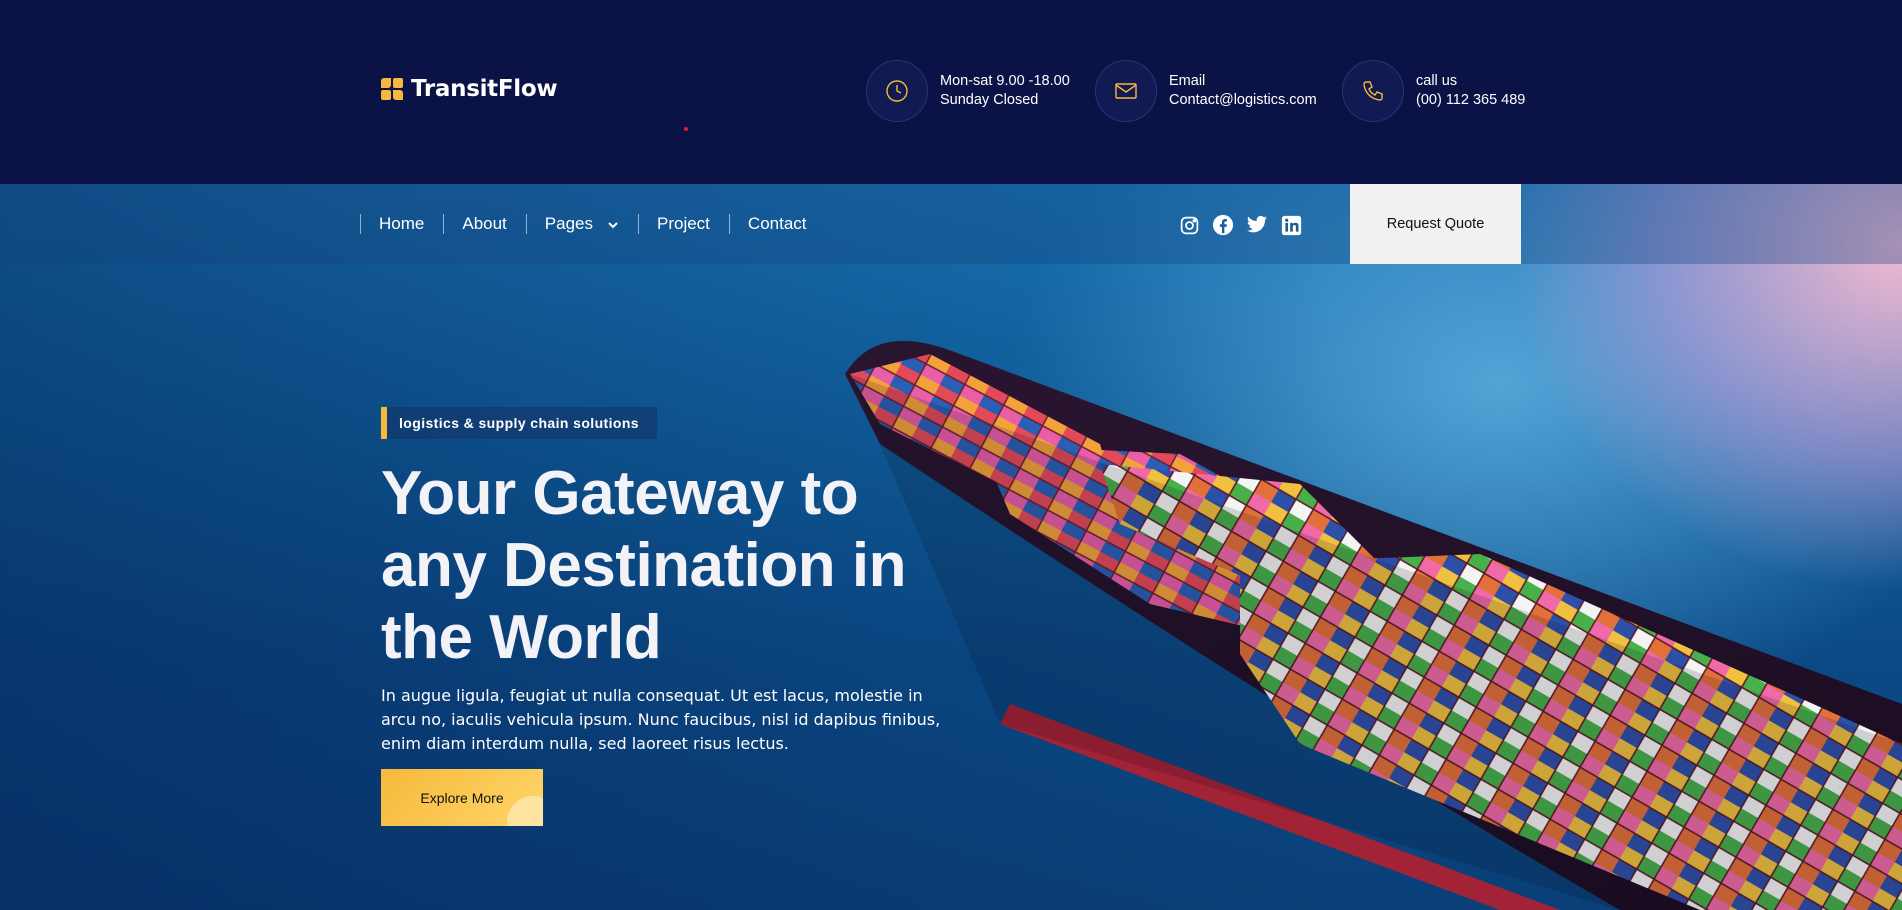  I want to click on nav-pages: Pages, so click(581, 224).